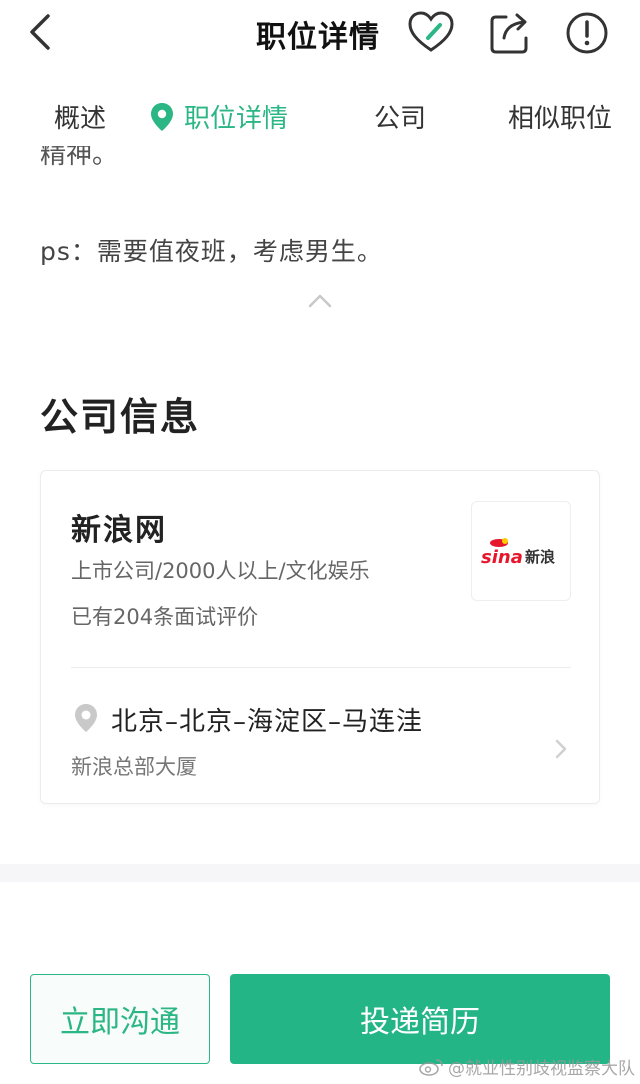 The height and width of the screenshot is (1084, 640). I want to click on weibo-icon, so click(431, 1067).